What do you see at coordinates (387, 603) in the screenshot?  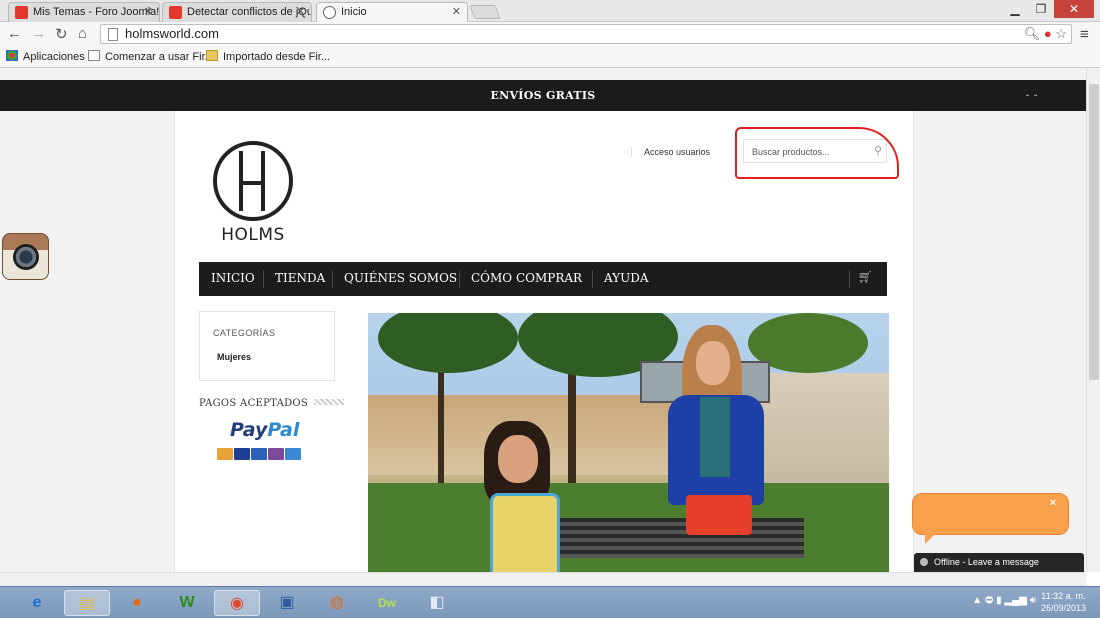 I see `dreamweaver-icon: Dw` at bounding box center [387, 603].